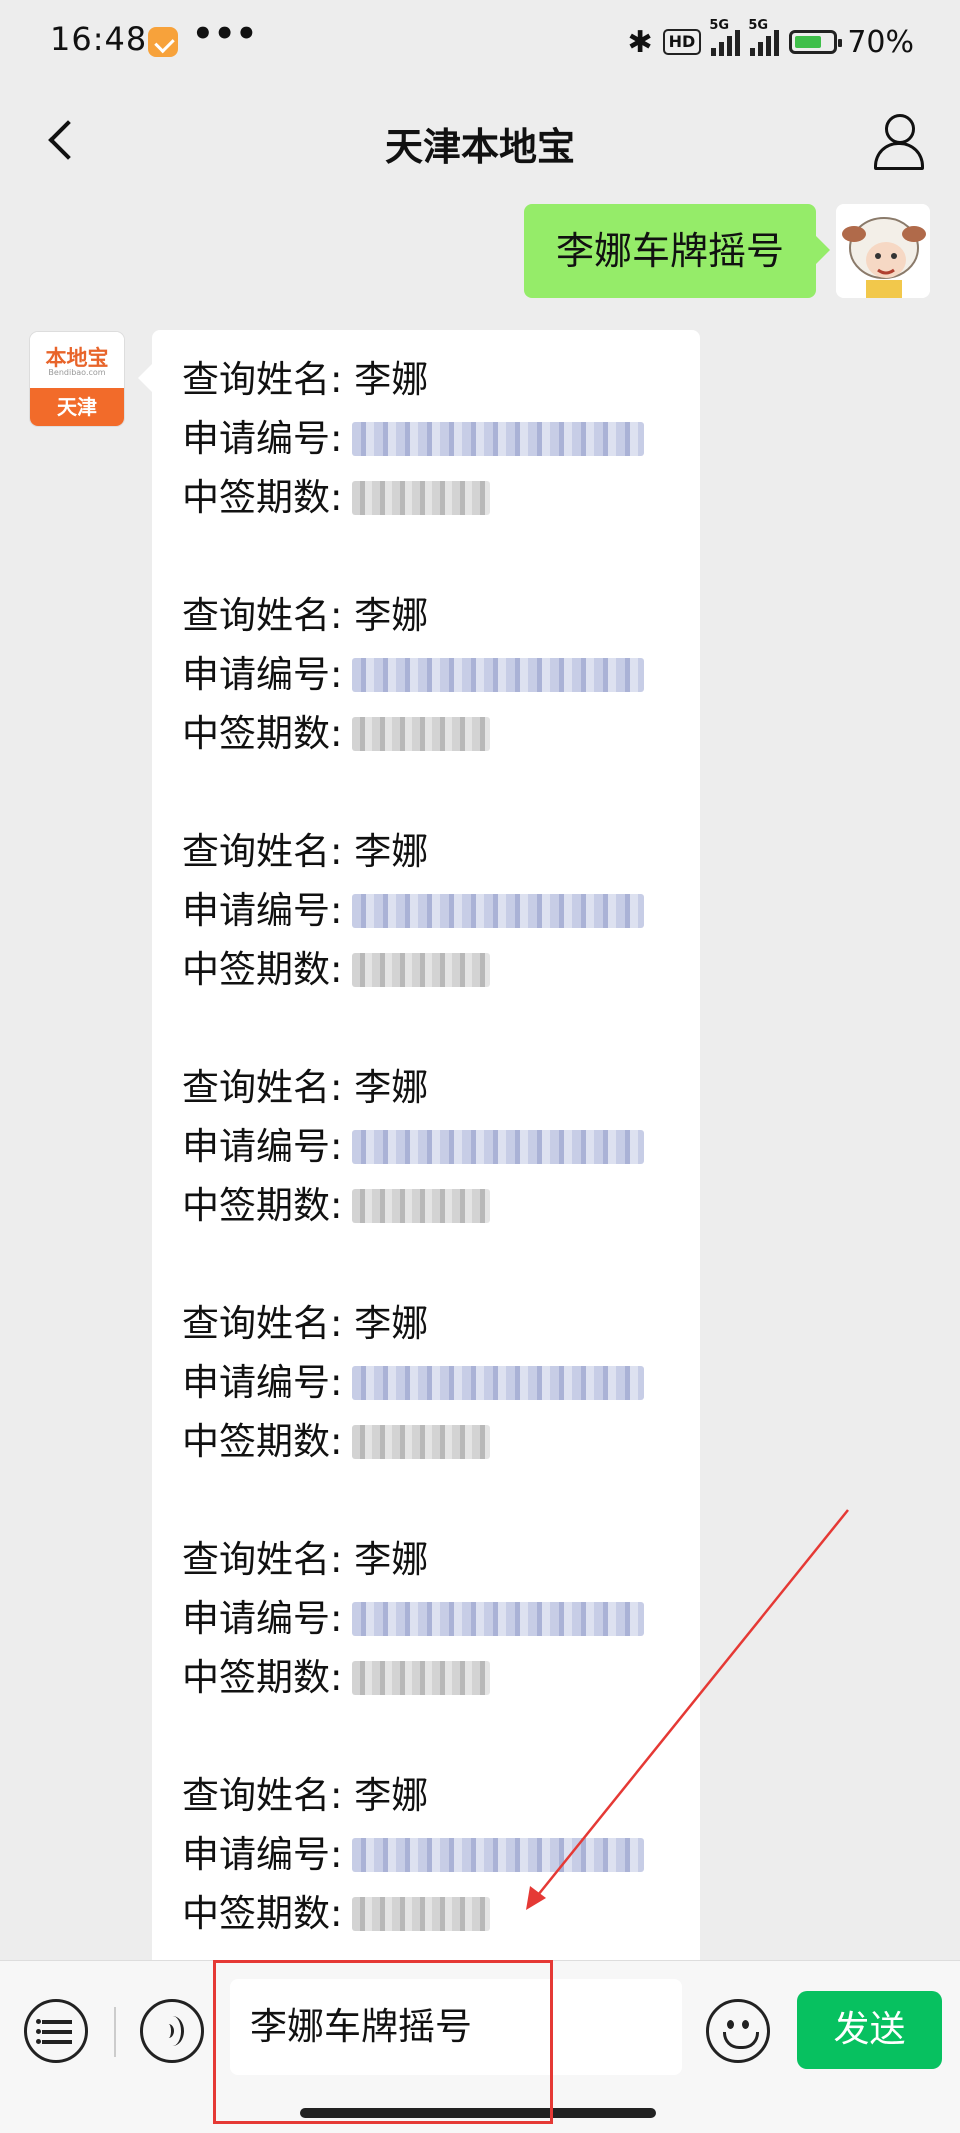 The image size is (960, 2133). Describe the element at coordinates (738, 2031) in the screenshot. I see `emoji-icon` at that location.